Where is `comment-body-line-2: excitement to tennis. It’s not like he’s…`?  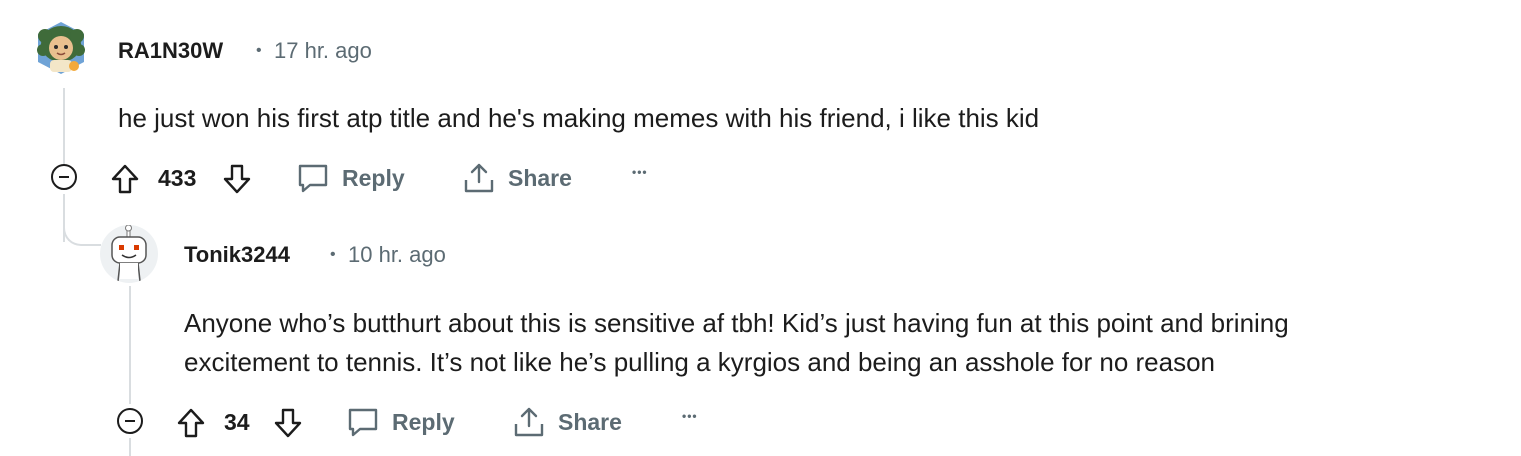
comment-body-line-2: excitement to tennis. It’s not like he’s… is located at coordinates (699, 362).